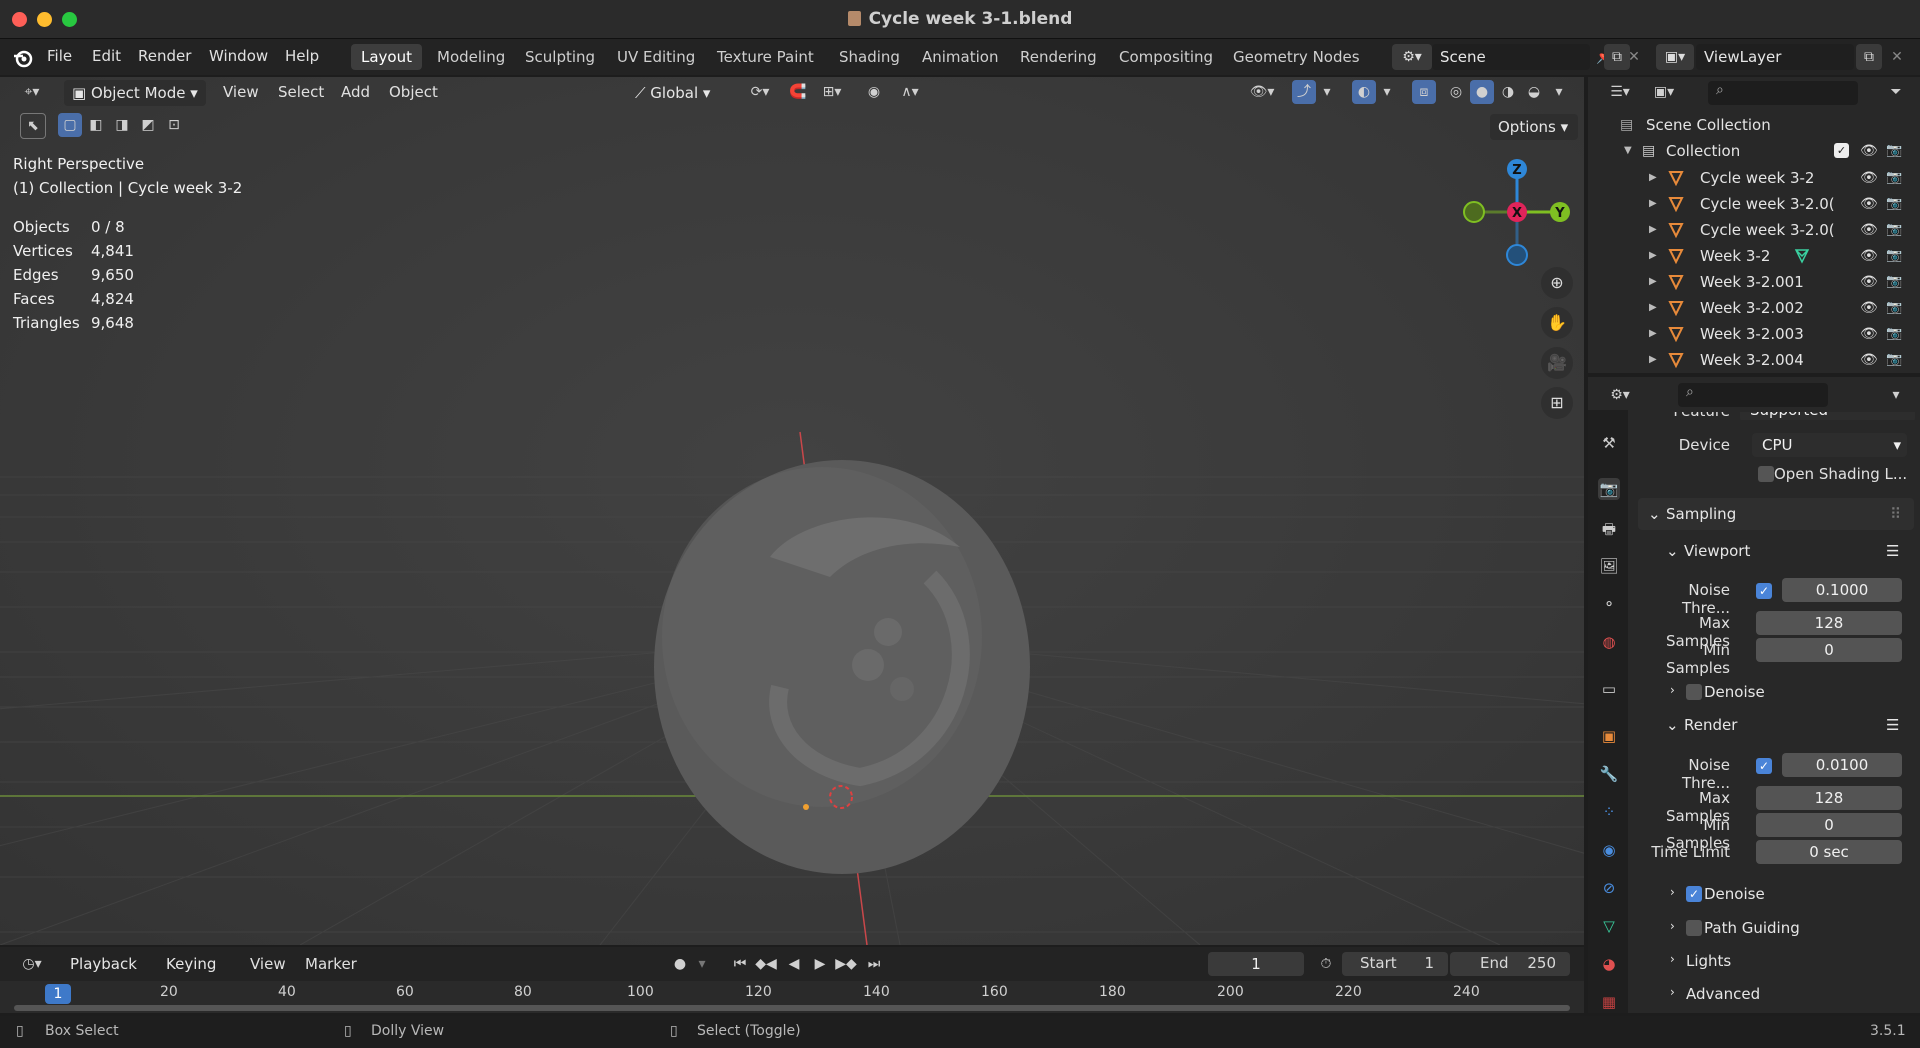 This screenshot has height=1048, width=1920. Describe the element at coordinates (58, 994) in the screenshot. I see `playhead-frame: 1` at that location.